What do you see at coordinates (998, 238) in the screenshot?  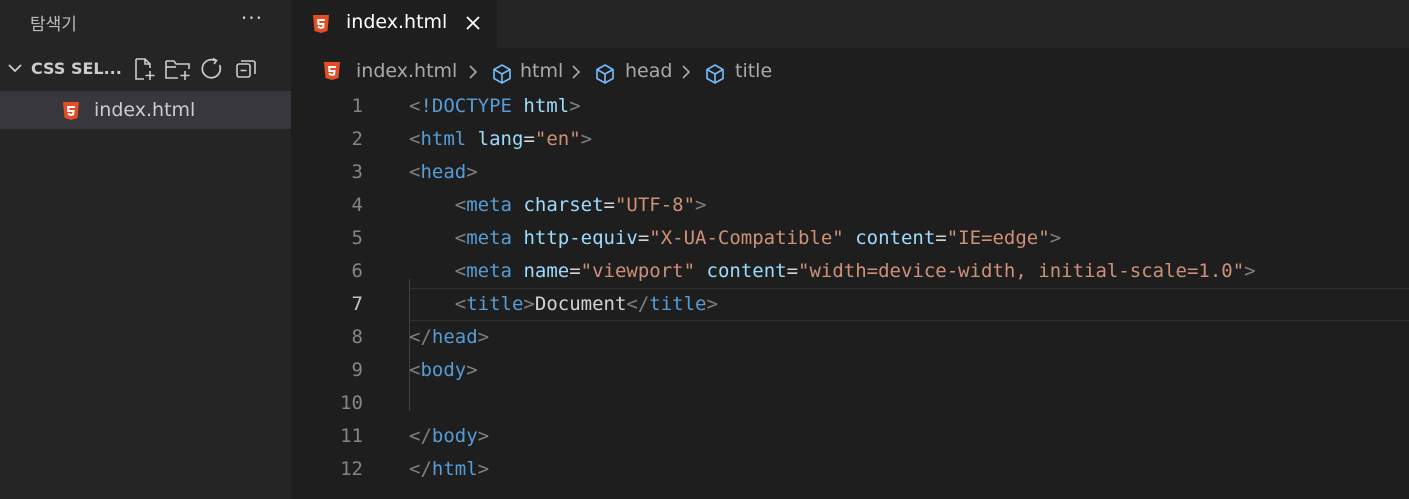 I see `token-str: "IE=edge"` at bounding box center [998, 238].